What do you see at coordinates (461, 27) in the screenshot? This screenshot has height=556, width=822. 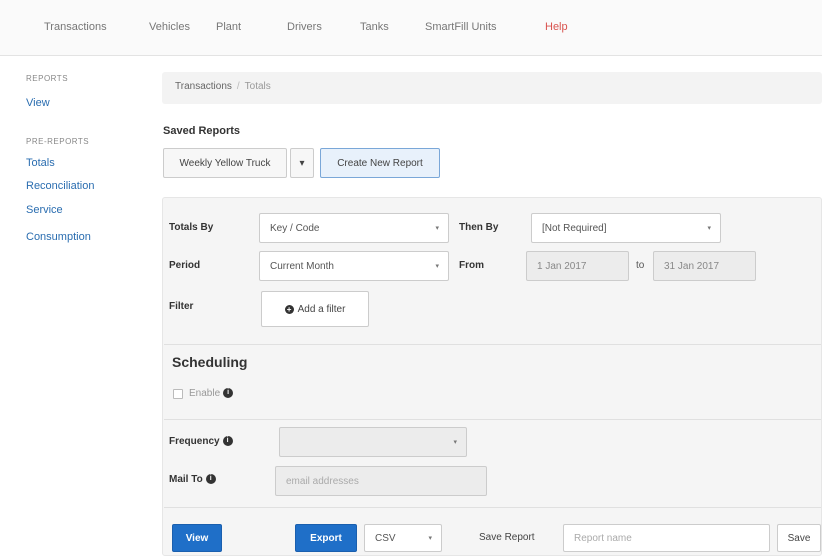 I see `nav-smartfill-units: SmartFill Units` at bounding box center [461, 27].